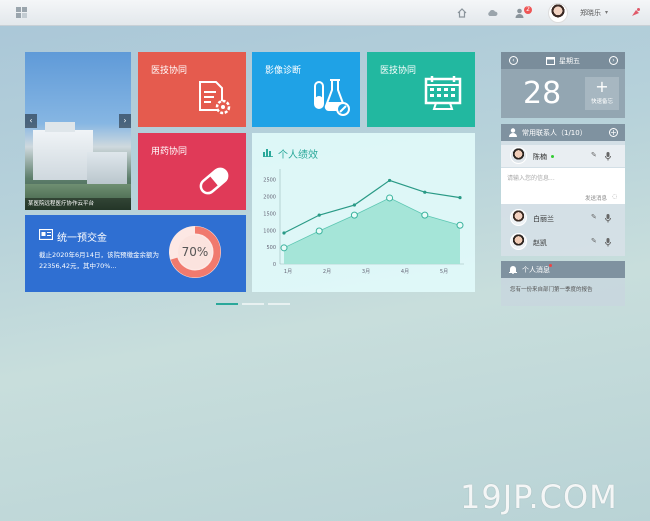  Describe the element at coordinates (227, 304) in the screenshot. I see `page-indicator-active` at that location.